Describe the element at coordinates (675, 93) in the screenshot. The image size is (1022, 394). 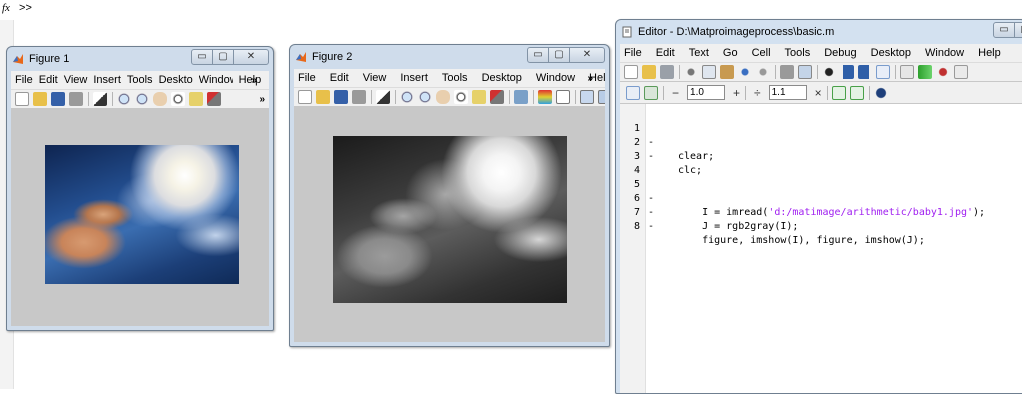
I see `decrement-button: −` at that location.